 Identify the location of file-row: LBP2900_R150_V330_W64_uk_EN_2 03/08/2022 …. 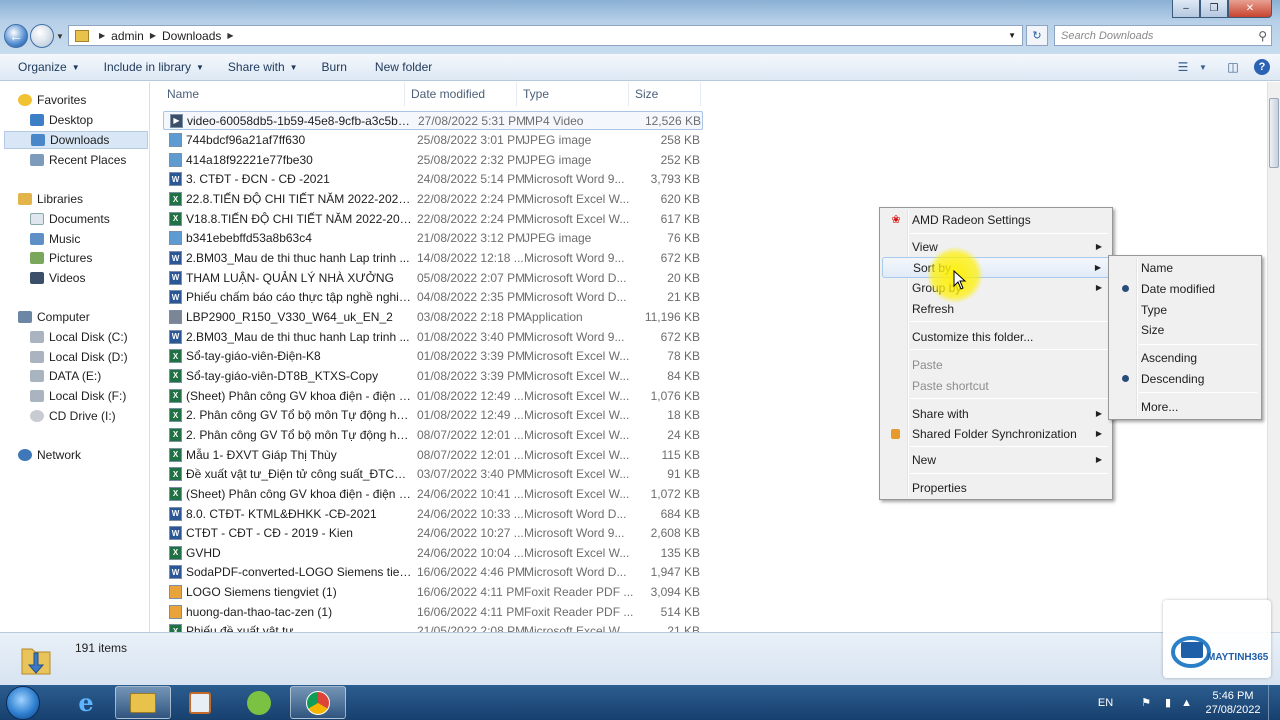
(433, 317).